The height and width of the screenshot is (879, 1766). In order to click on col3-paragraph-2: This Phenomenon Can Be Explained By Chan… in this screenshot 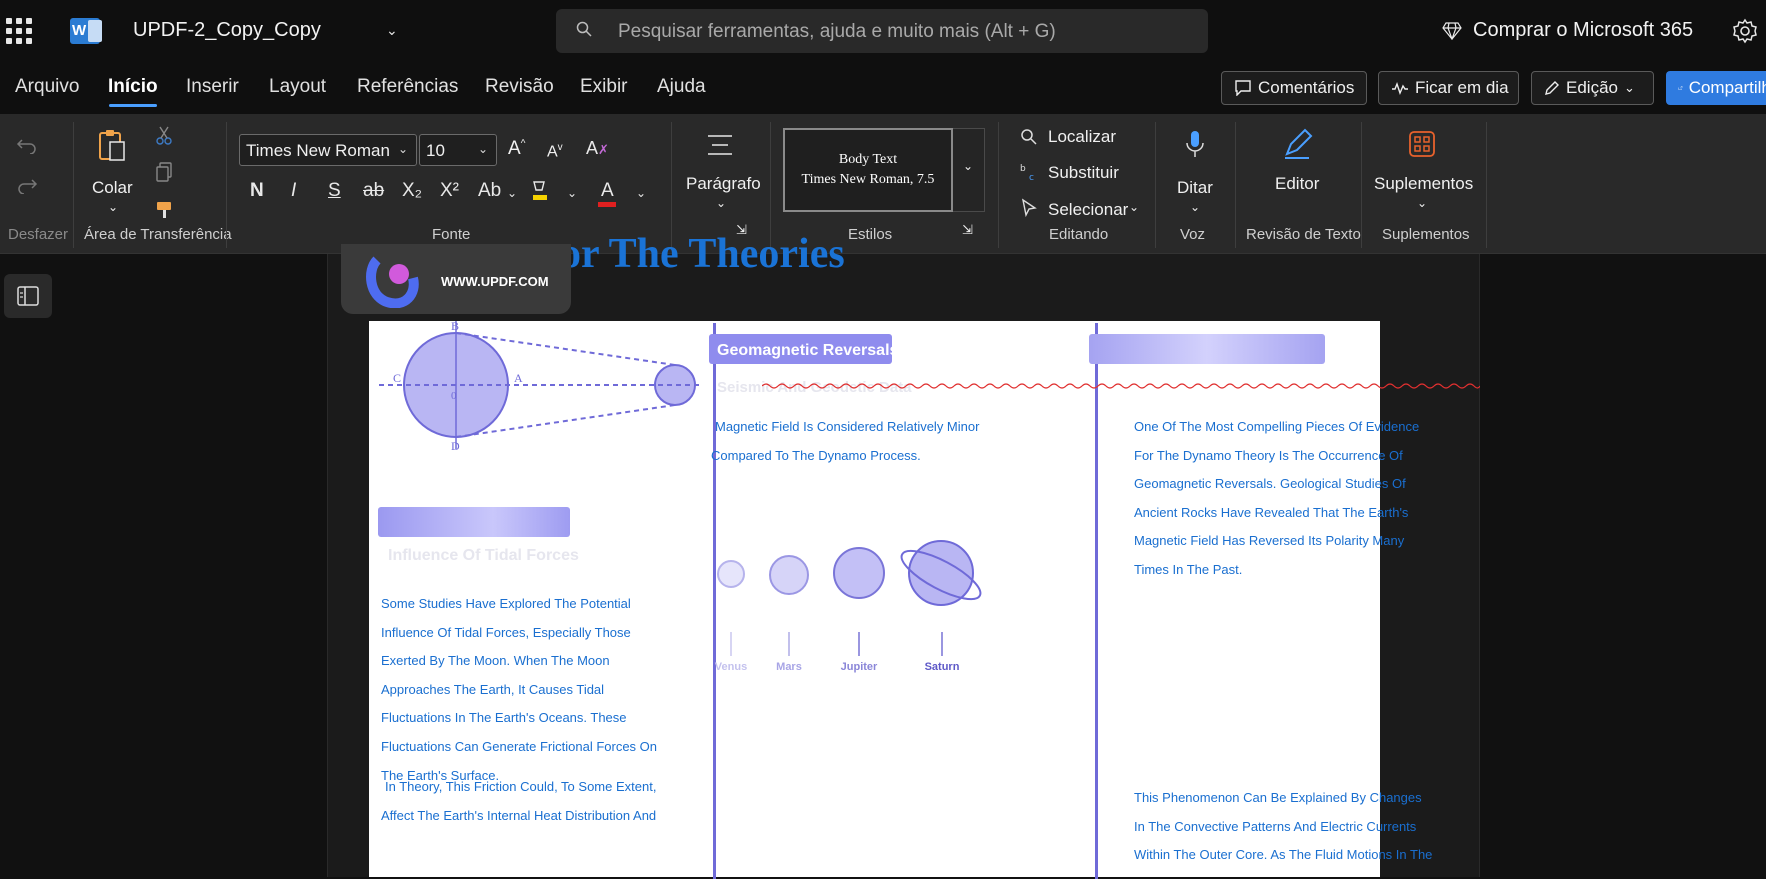, I will do `click(1285, 827)`.